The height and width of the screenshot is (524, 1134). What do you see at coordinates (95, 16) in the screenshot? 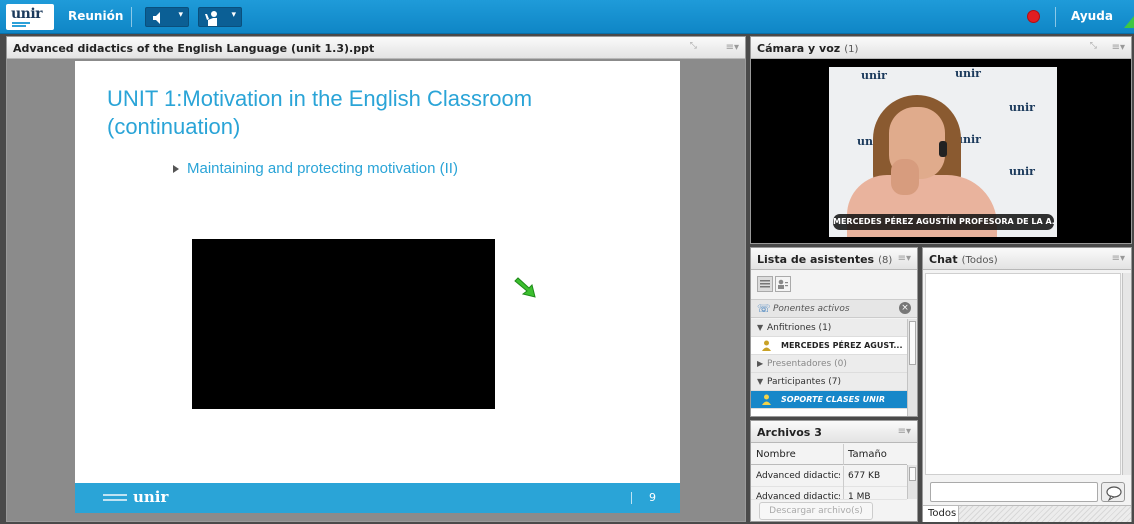
I see `meeting-menu: Reunión` at bounding box center [95, 16].